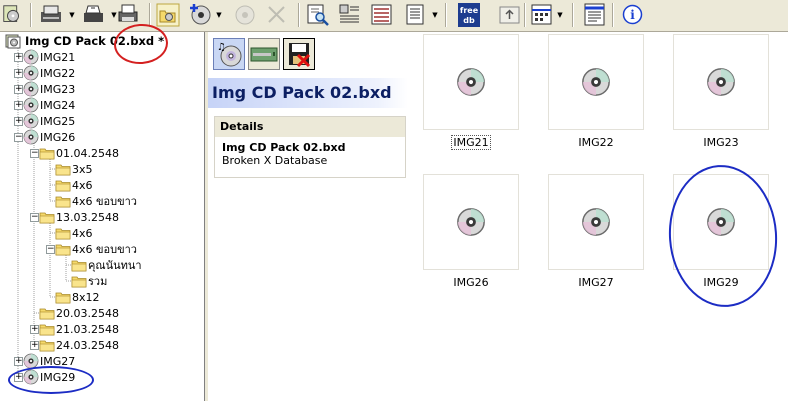 Image resolution: width=788 pixels, height=401 pixels. Describe the element at coordinates (49, 121) in the screenshot. I see `tree-disc-node: IMG25` at that location.